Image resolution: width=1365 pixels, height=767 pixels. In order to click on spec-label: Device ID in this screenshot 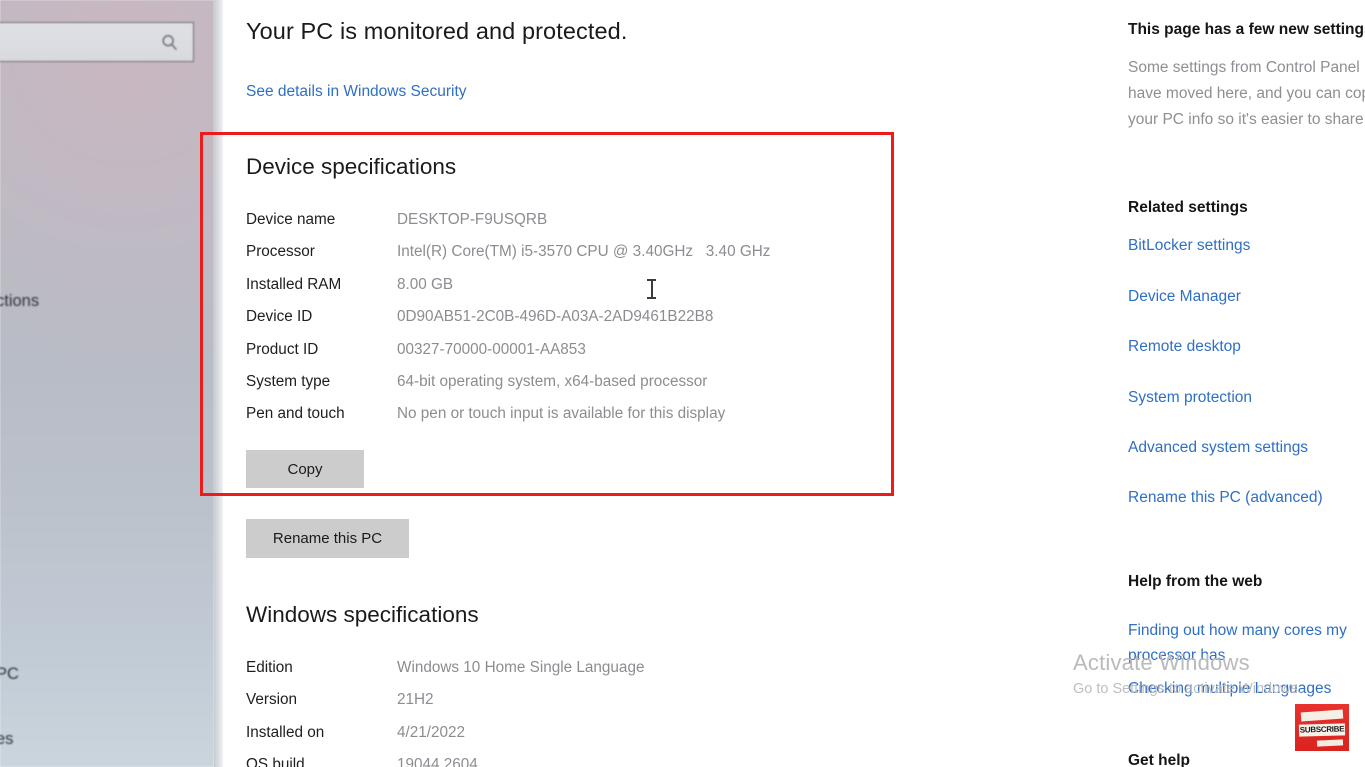, I will do `click(279, 317)`.